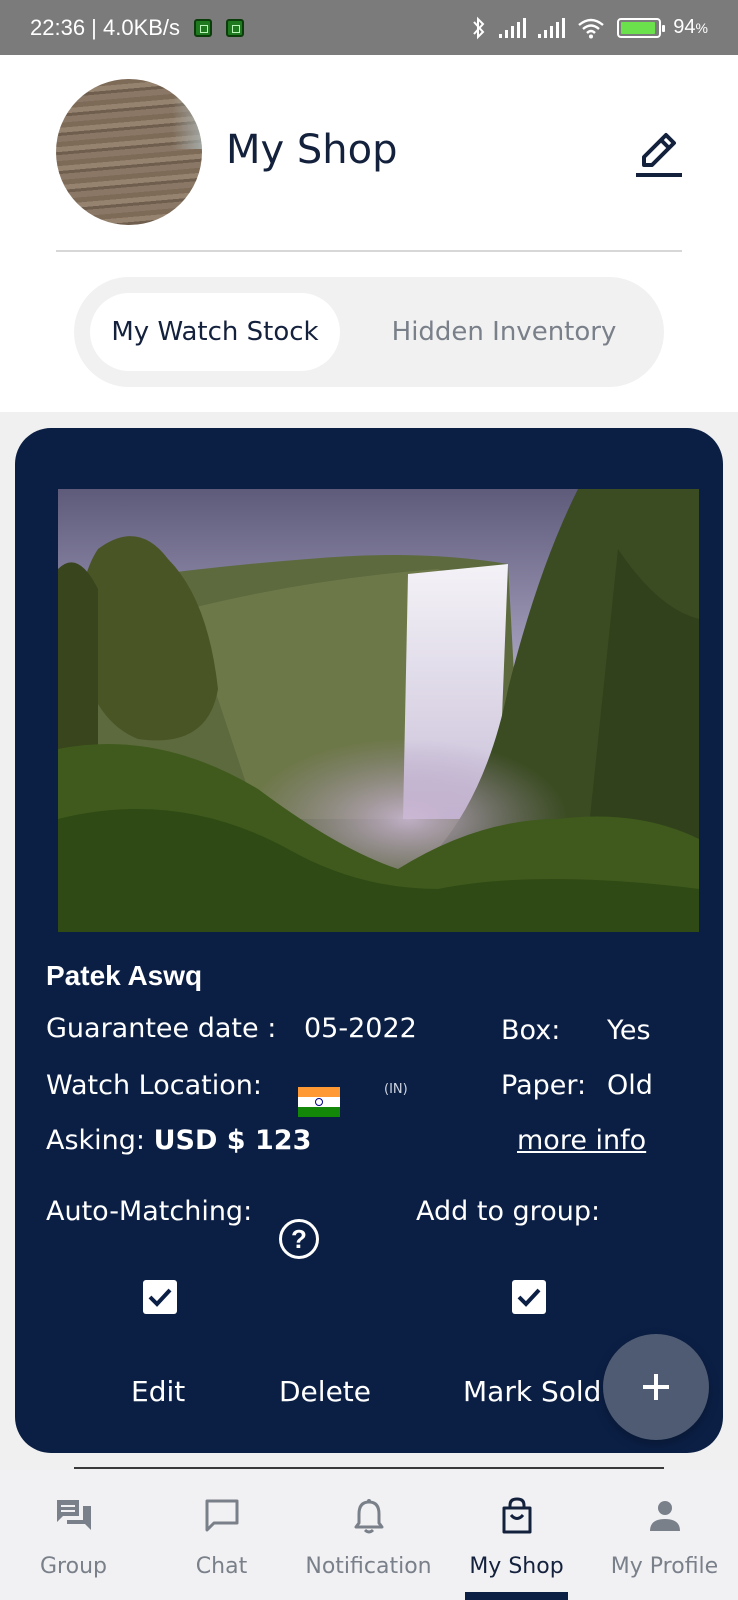 This screenshot has height=1600, width=738. Describe the element at coordinates (664, 1535) in the screenshot. I see `nav-item-my-profile: My Profile` at that location.